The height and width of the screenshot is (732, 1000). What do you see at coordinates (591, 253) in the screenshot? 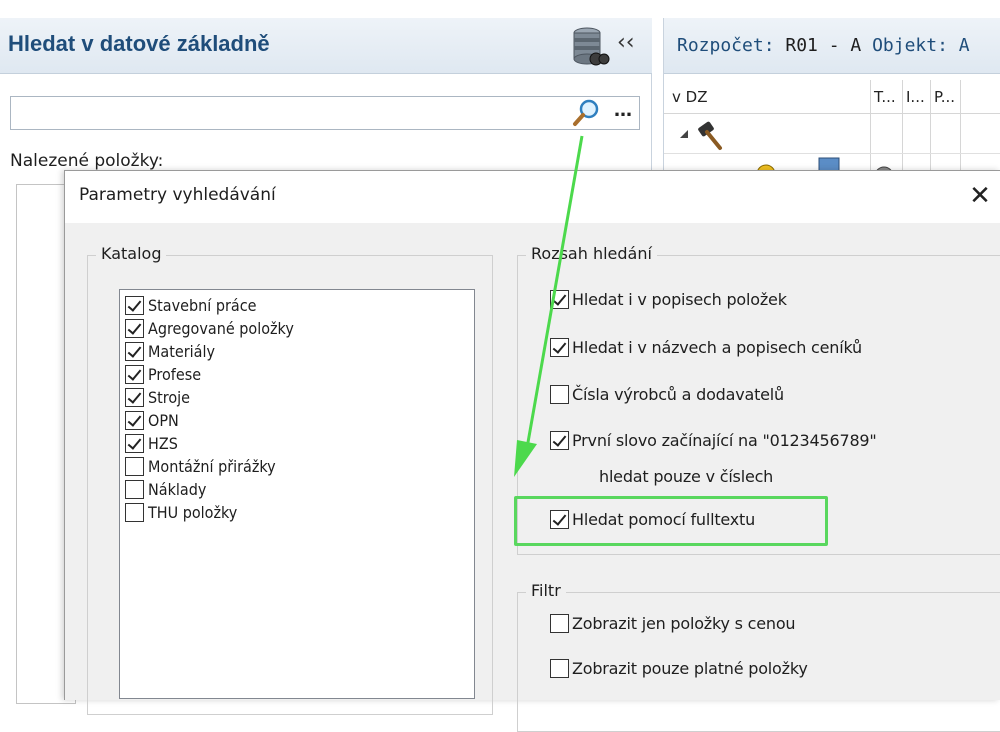
I see `search-range-group-label: Rozsah hledání` at bounding box center [591, 253].